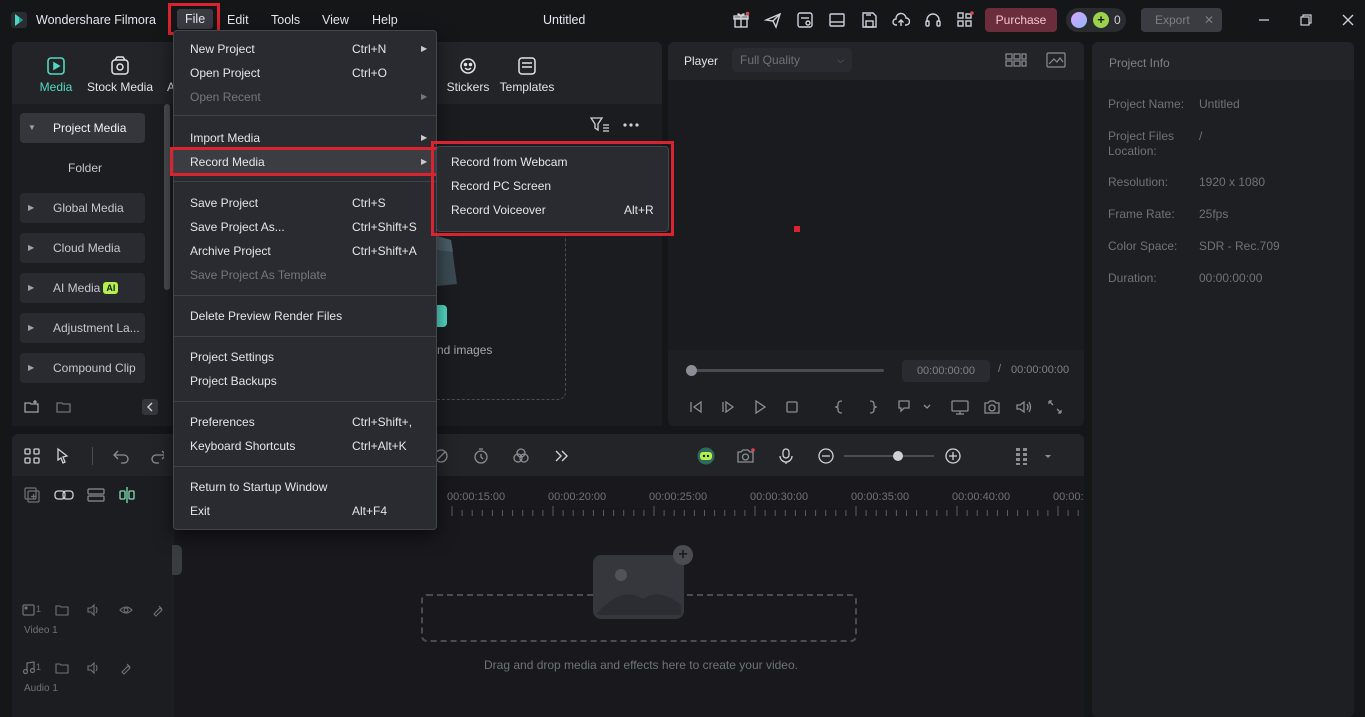 Image resolution: width=1365 pixels, height=717 pixels. Describe the element at coordinates (706, 456) in the screenshot. I see `ai-companion-icon` at that location.